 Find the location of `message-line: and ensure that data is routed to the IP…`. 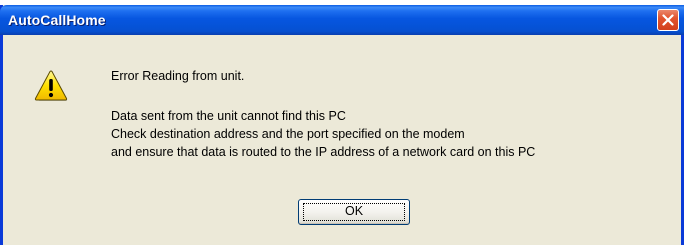

message-line: and ensure that data is routed to the IP… is located at coordinates (323, 152).